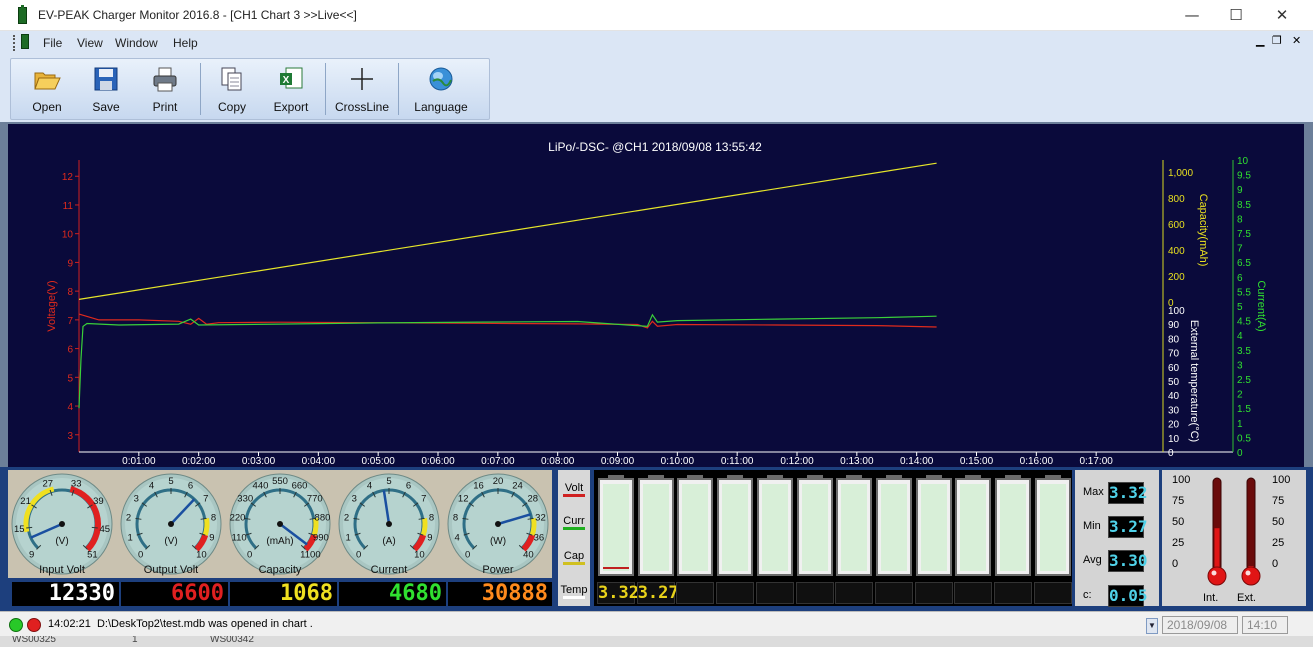 The height and width of the screenshot is (647, 1313). I want to click on minimize-button: —, so click(1192, 16).